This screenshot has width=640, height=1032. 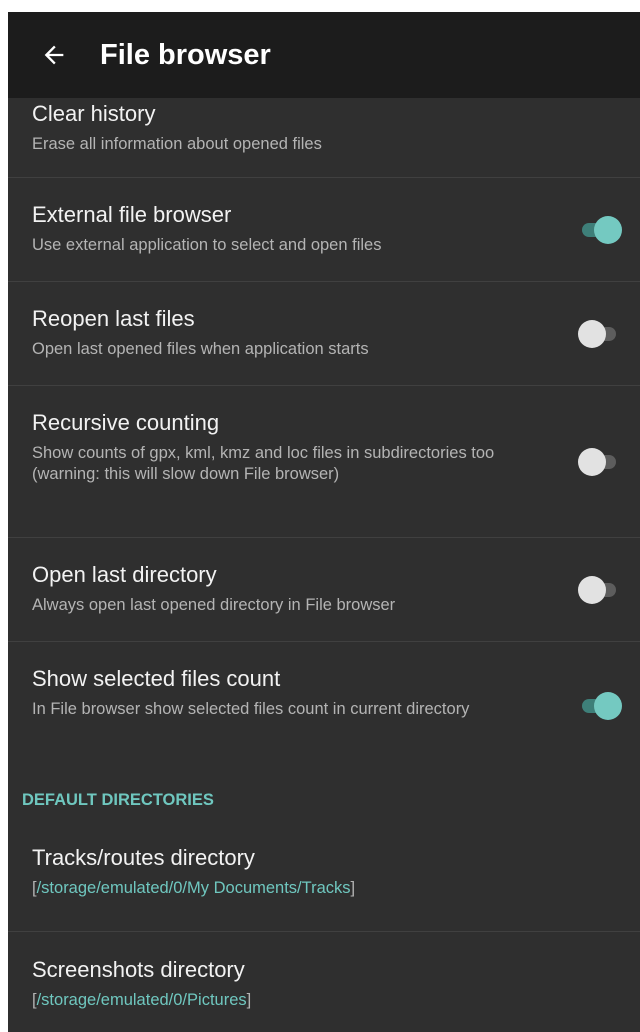 I want to click on setting-title: Show selected files count, so click(x=156, y=678).